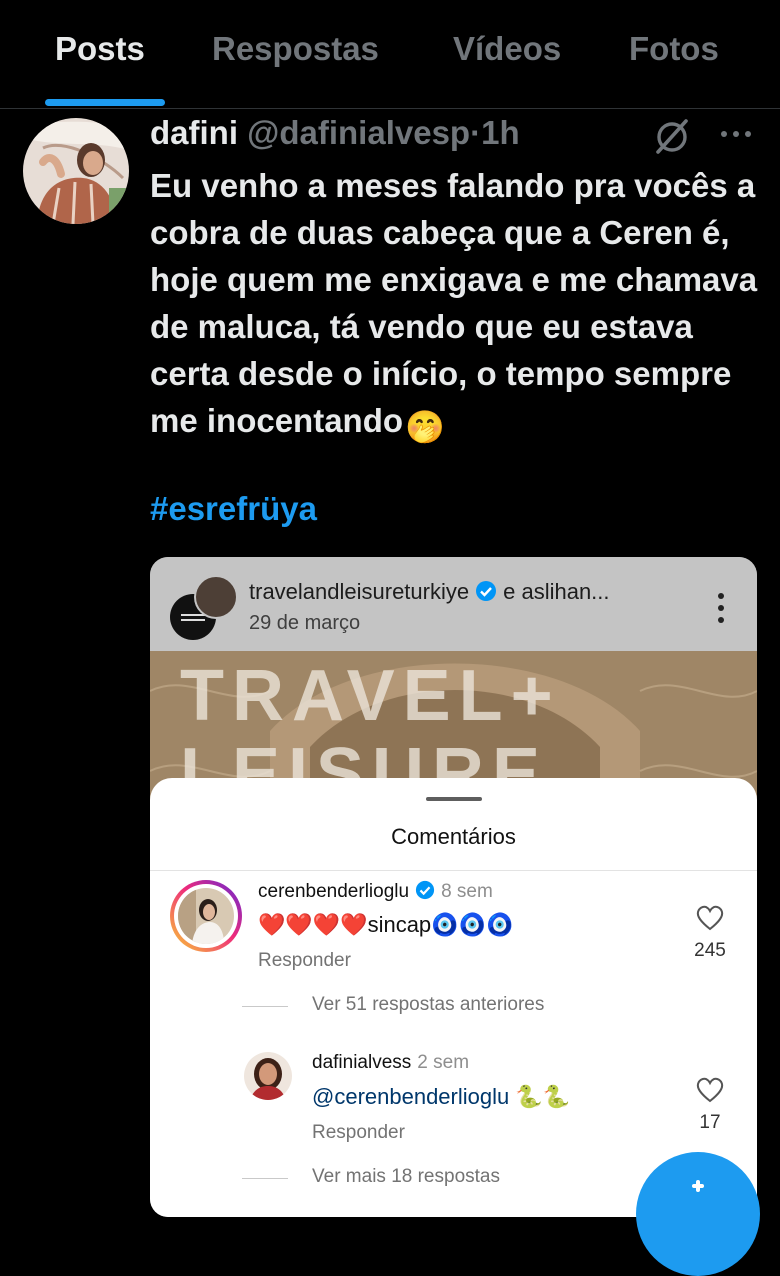 This screenshot has height=1276, width=780. What do you see at coordinates (507, 49) in the screenshot?
I see `tab-videos: Vídeos` at bounding box center [507, 49].